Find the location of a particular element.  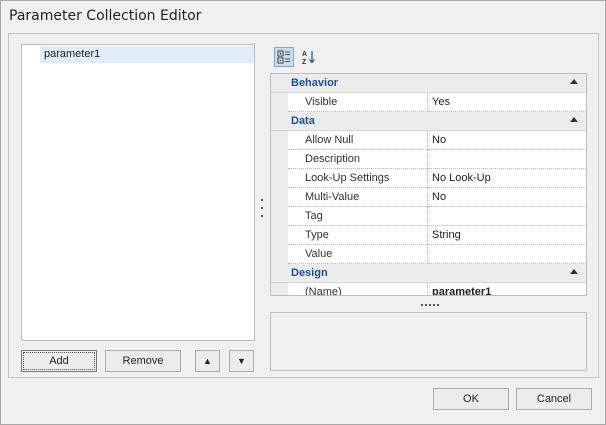

property-value: String is located at coordinates (507, 235).